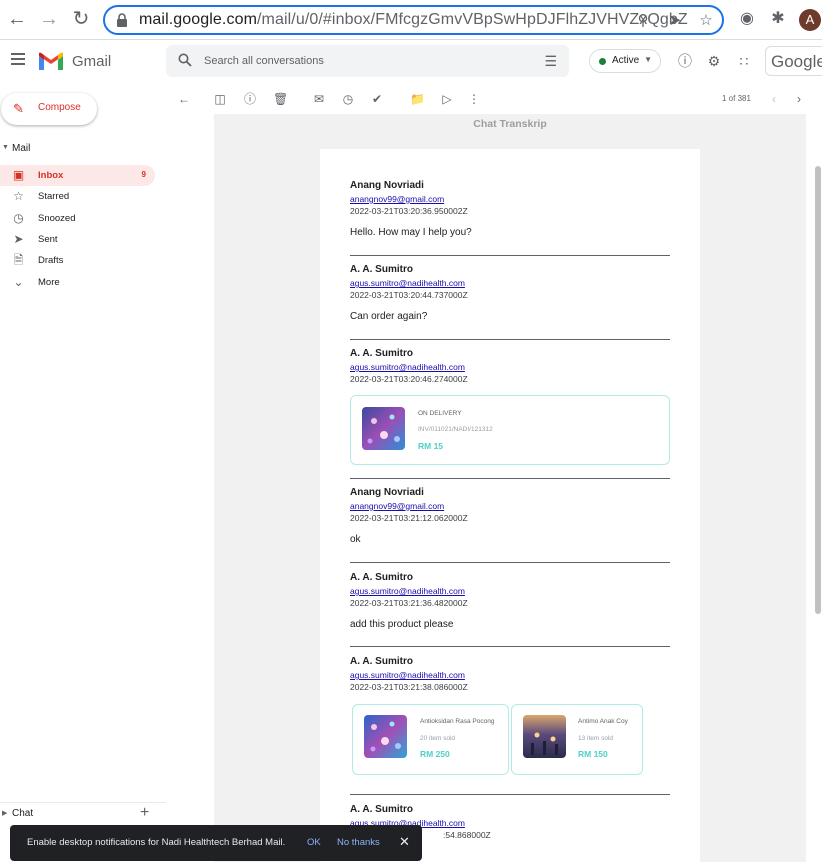 This screenshot has width=822, height=862. I want to click on status-dropdown: Active ▼, so click(625, 61).